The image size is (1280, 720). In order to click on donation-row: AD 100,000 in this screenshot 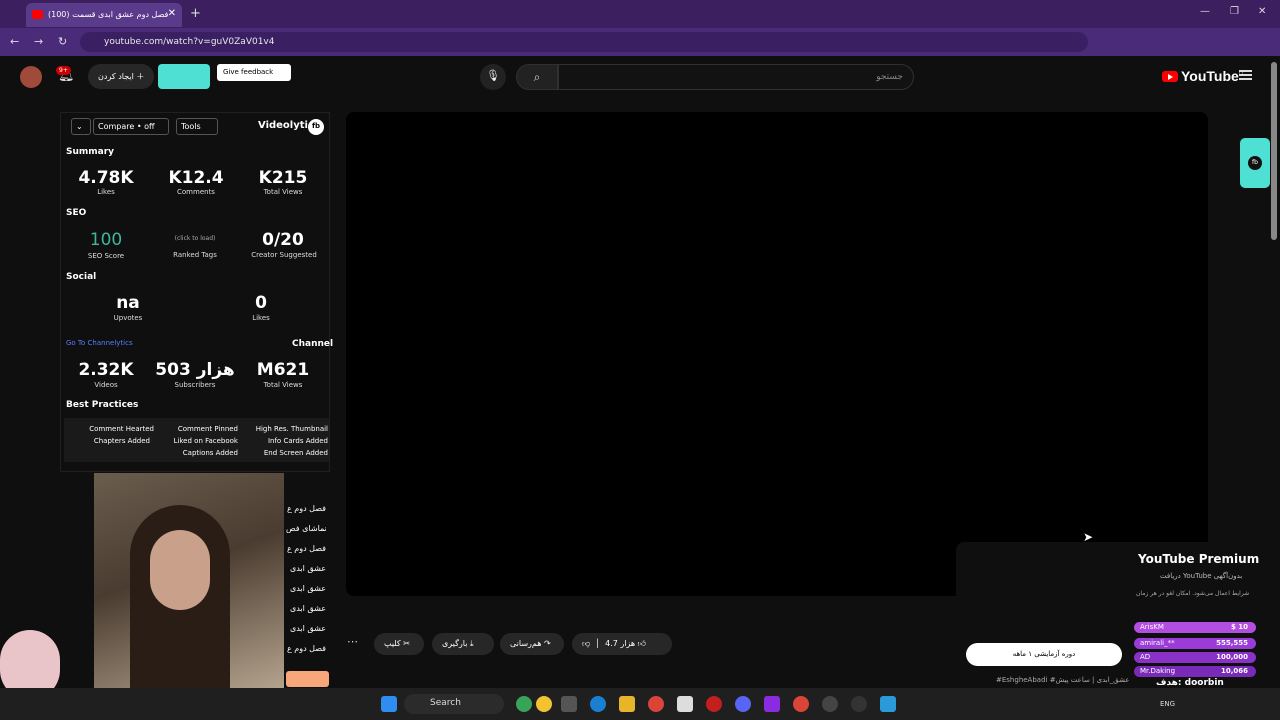, I will do `click(1195, 657)`.